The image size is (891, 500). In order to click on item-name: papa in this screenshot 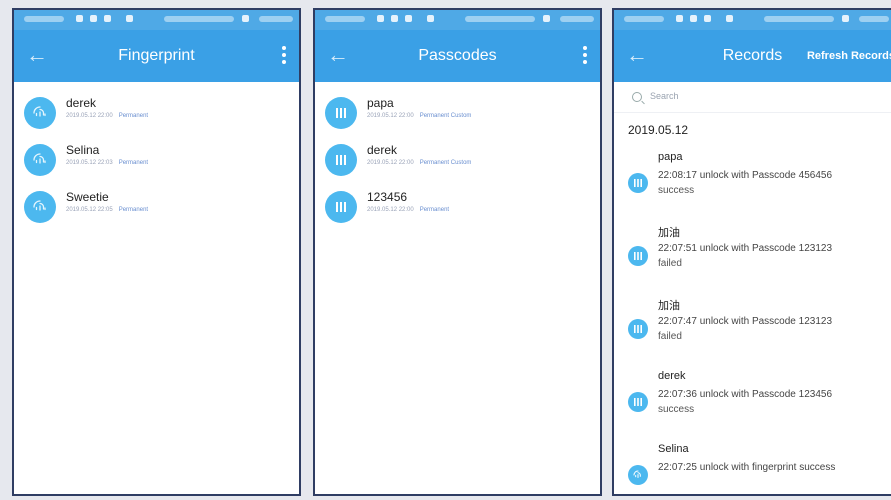, I will do `click(380, 103)`.